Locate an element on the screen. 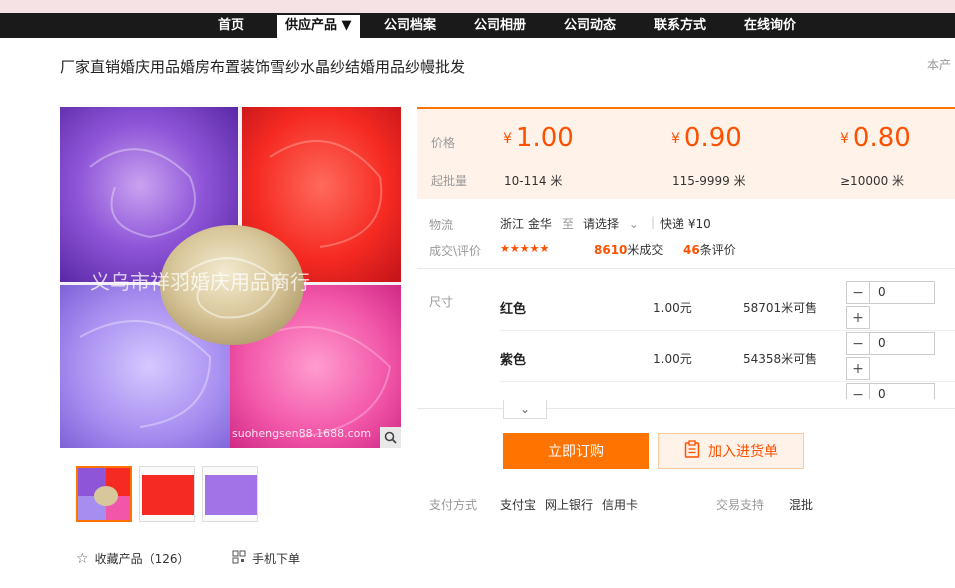 The image size is (955, 588). shop-navbar: 首页 供应产品 ▼ 公司档案 公司相册 公司动态 联系方式 在线询价 is located at coordinates (477, 25).